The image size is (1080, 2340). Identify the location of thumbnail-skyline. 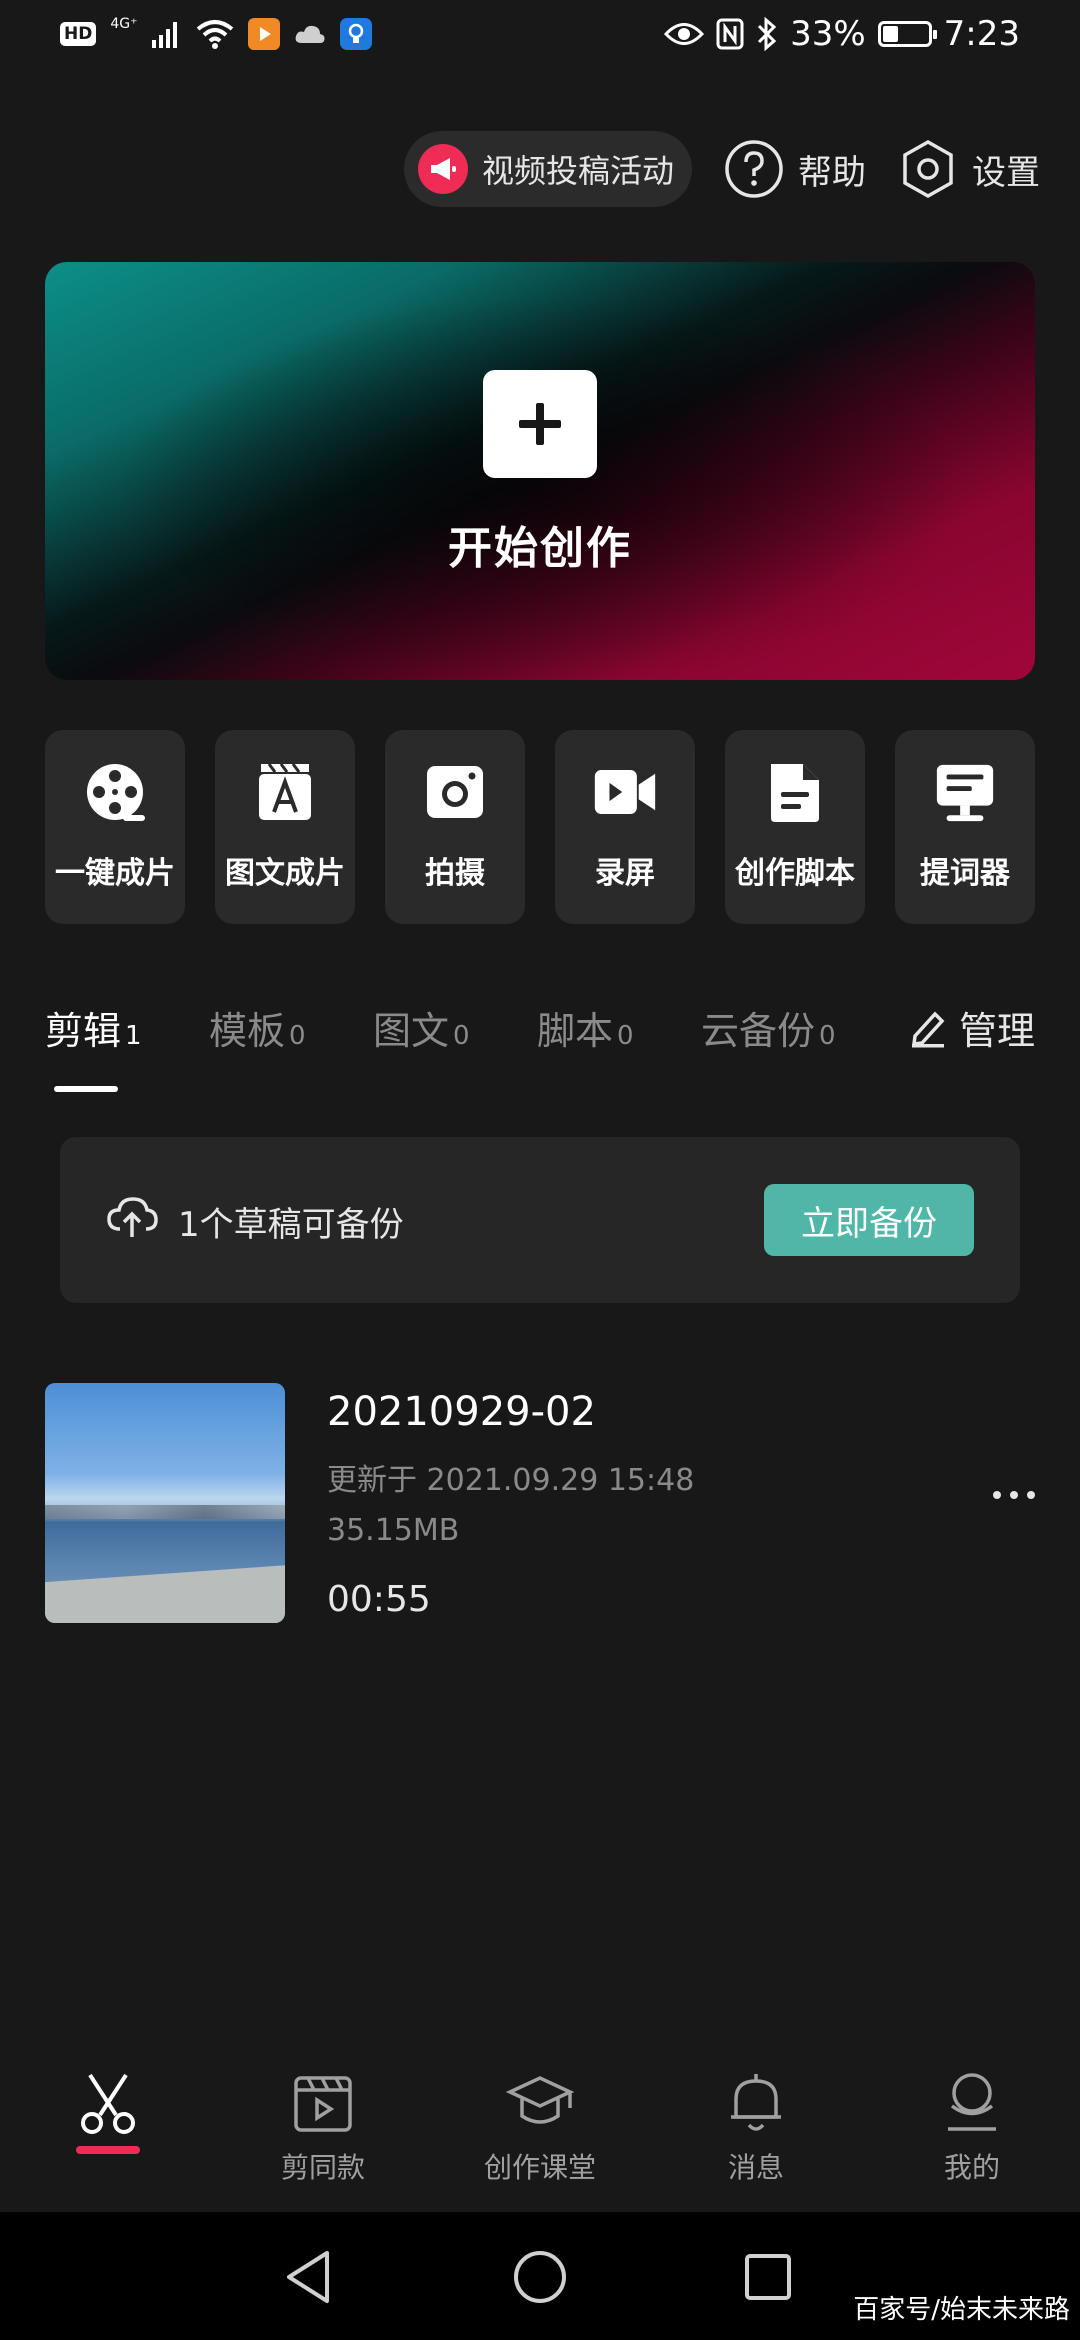
(165, 1512).